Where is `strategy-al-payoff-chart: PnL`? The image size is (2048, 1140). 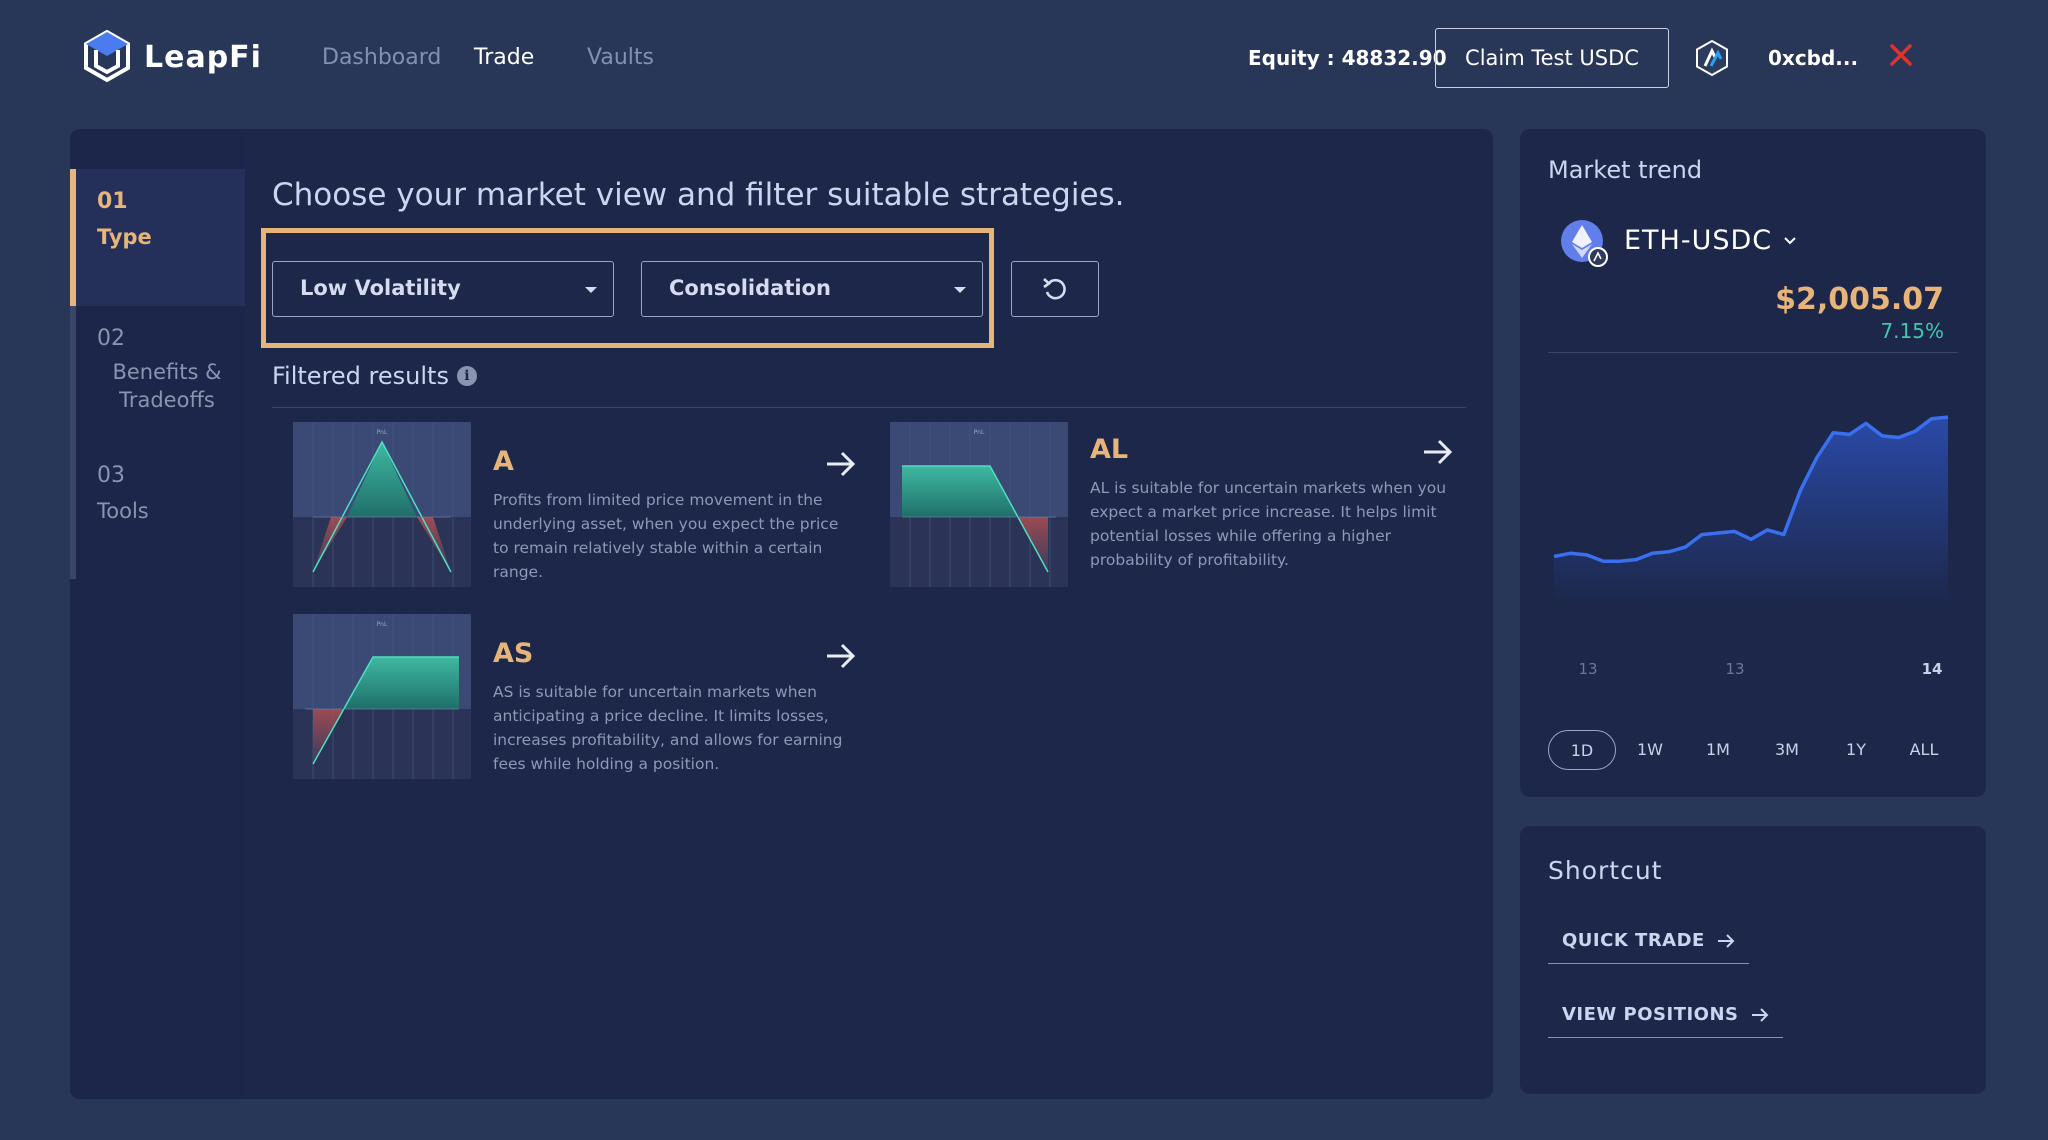 strategy-al-payoff-chart: PnL is located at coordinates (979, 504).